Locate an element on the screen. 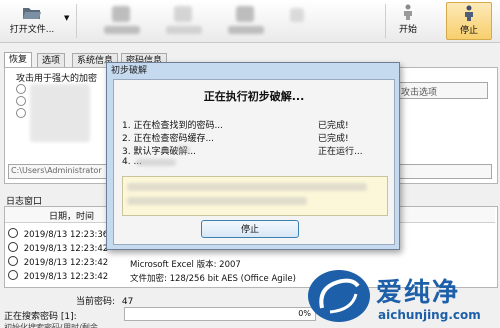 This screenshot has width=500, height=328. dialog-title: 初步破解 is located at coordinates (129, 71).